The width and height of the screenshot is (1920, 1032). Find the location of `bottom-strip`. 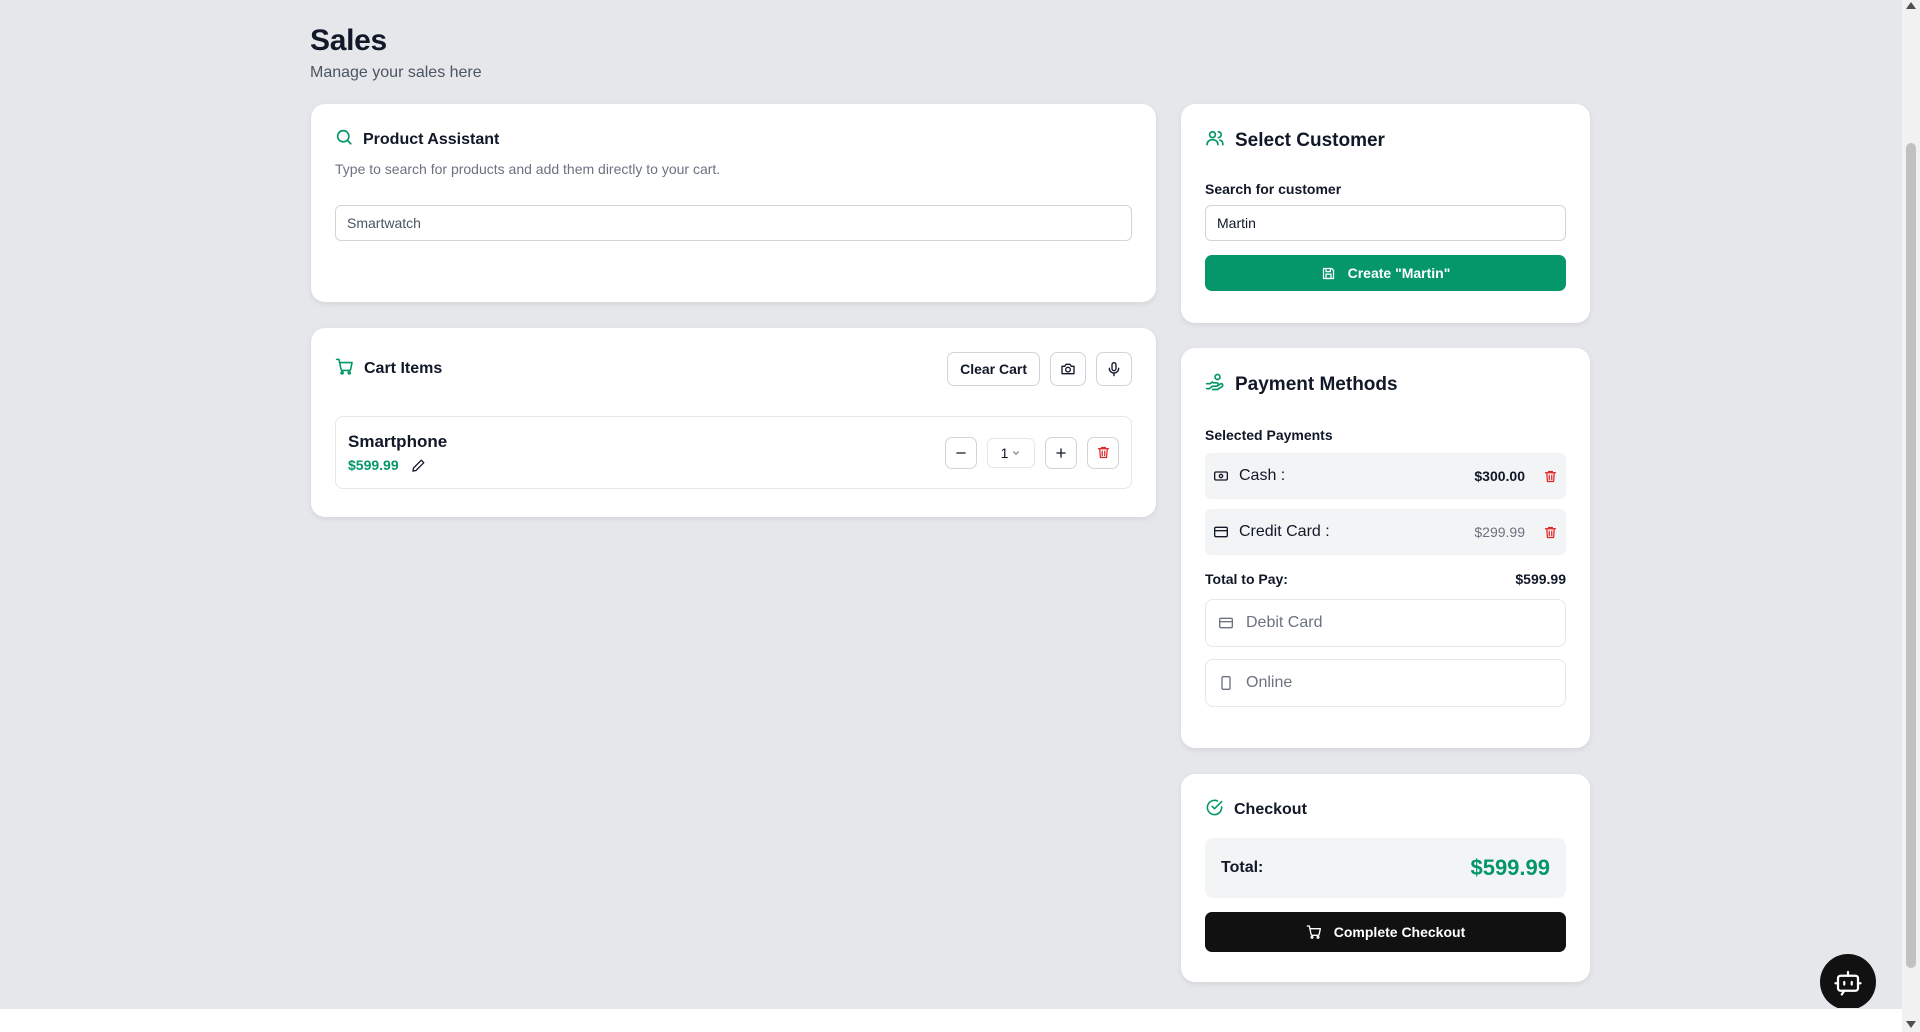

bottom-strip is located at coordinates (951, 1020).